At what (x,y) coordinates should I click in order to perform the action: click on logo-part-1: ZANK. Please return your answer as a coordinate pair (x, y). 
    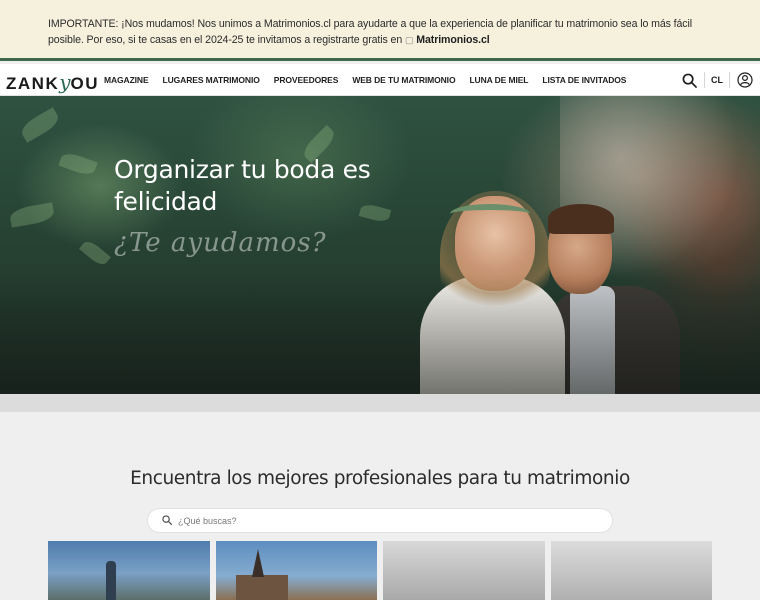
    Looking at the image, I should click on (33, 83).